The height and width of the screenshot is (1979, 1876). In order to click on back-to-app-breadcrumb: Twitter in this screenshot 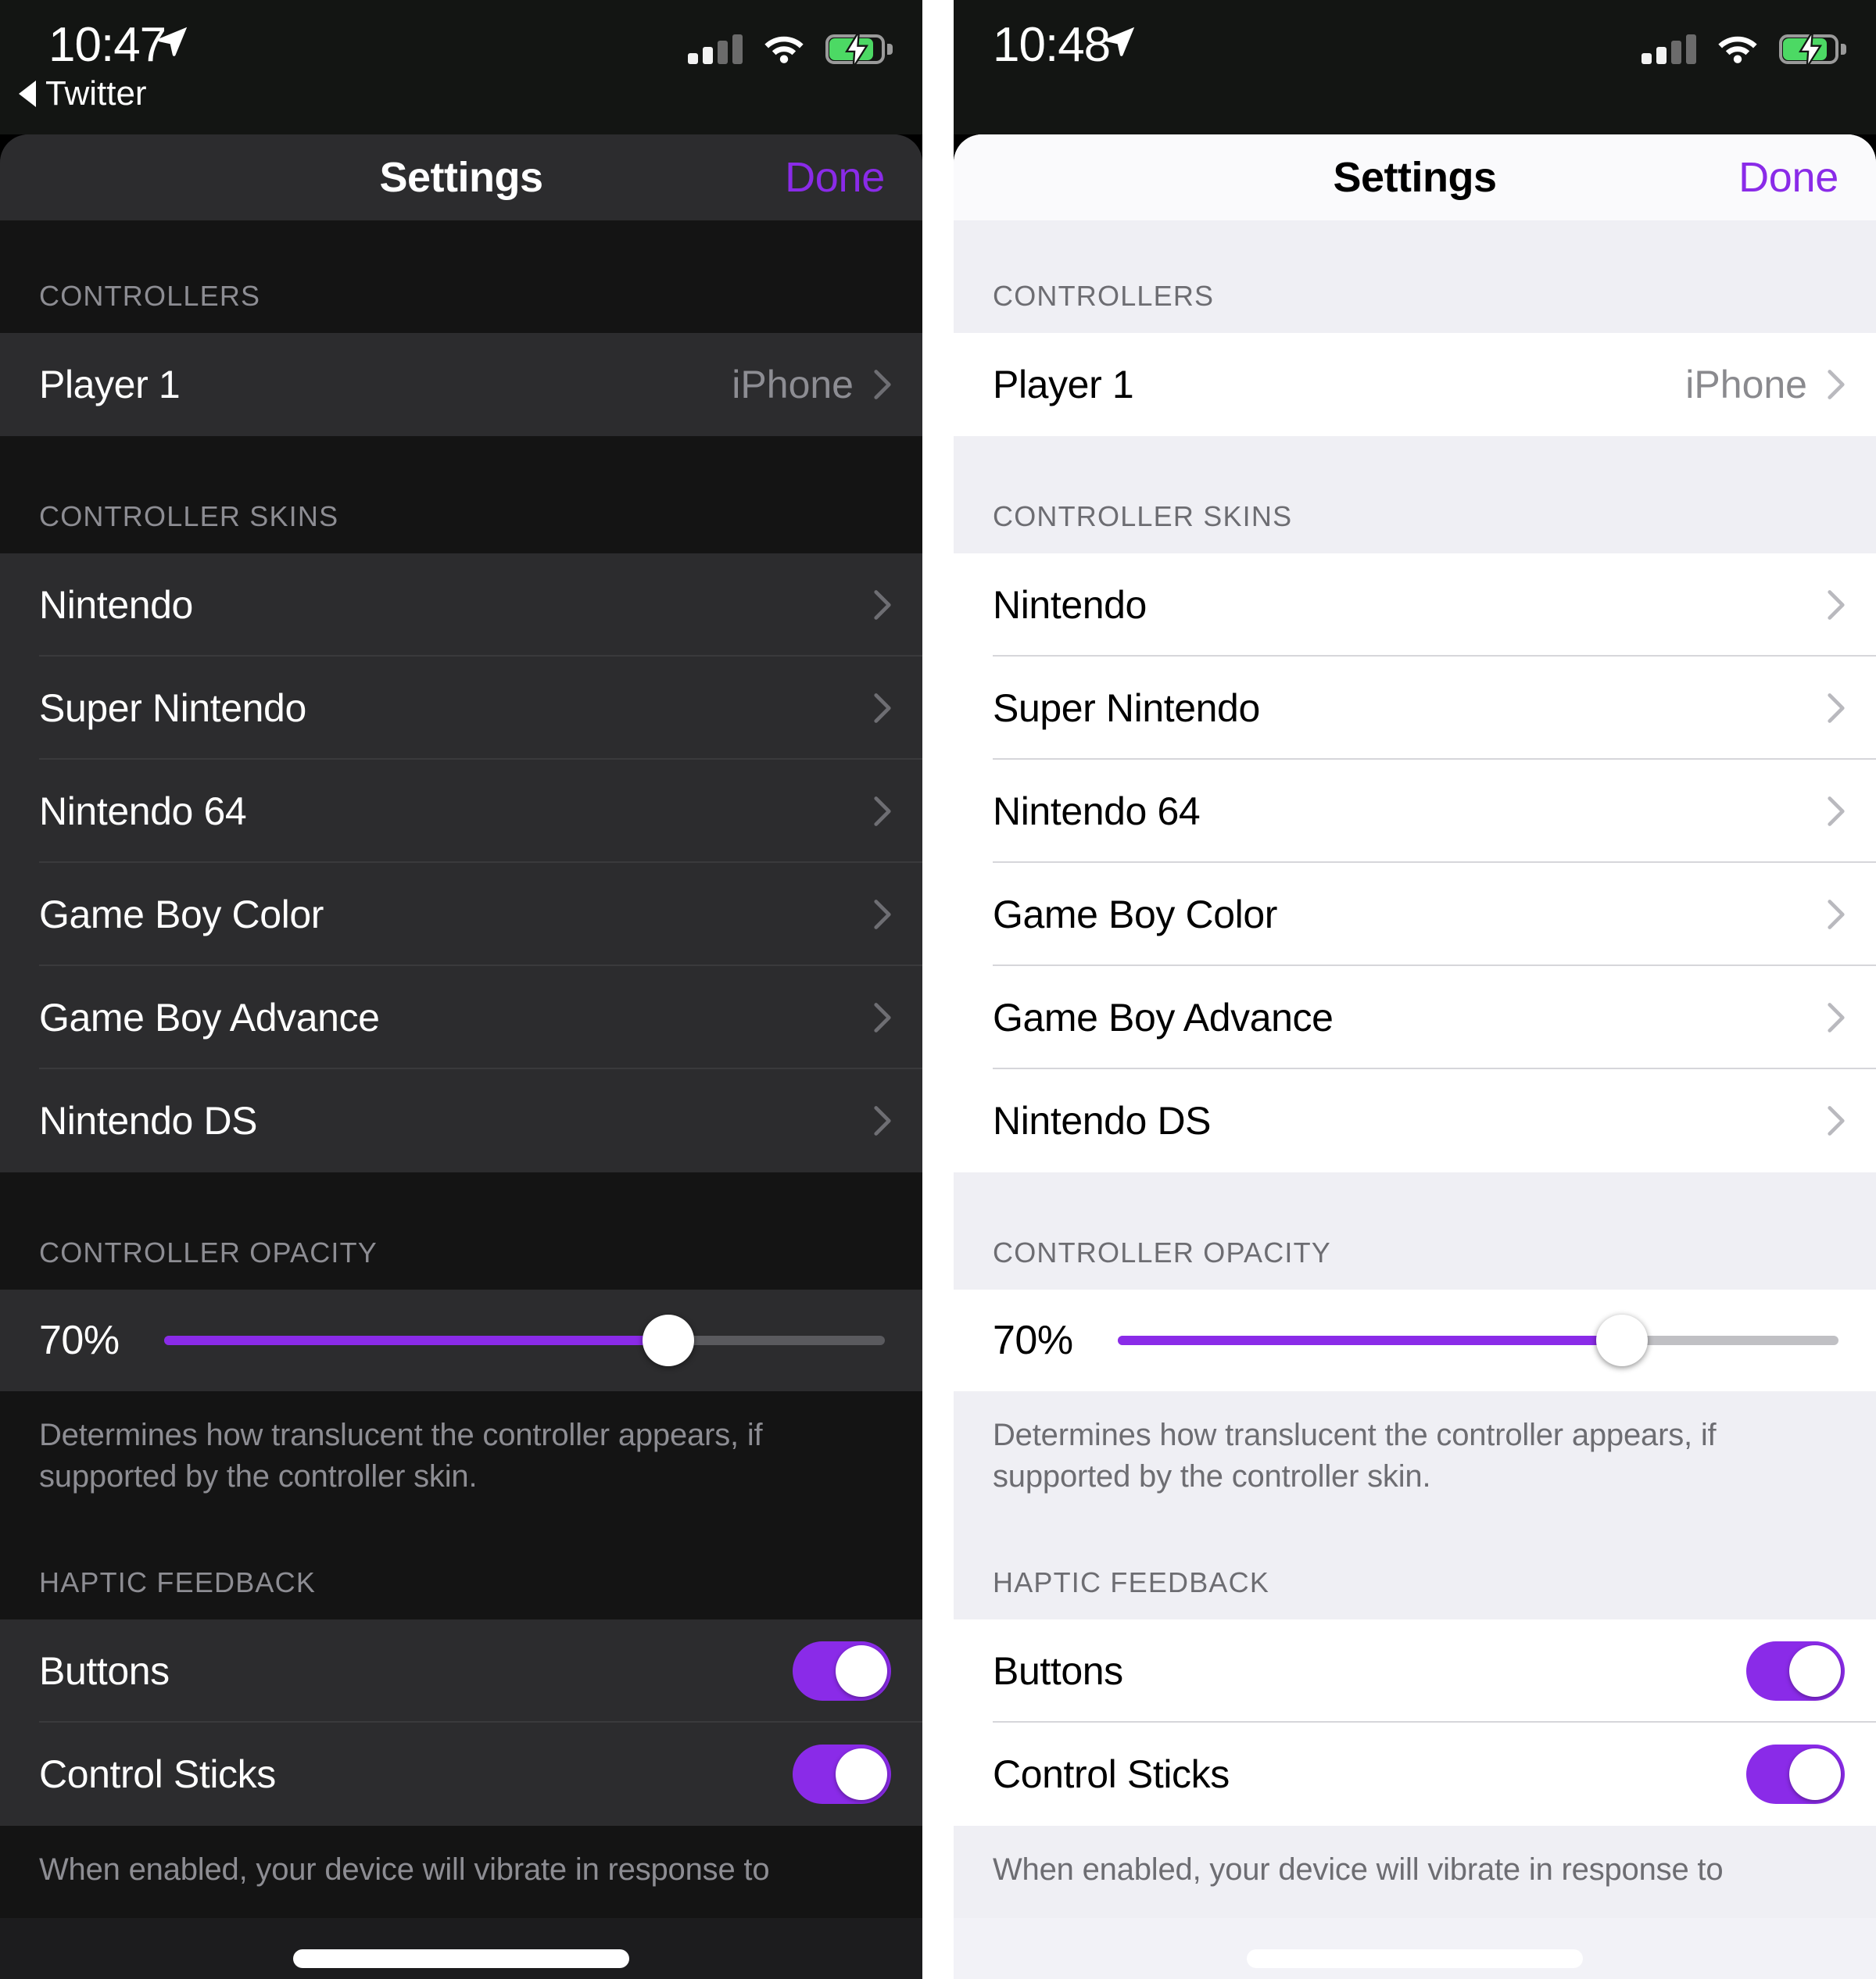, I will do `click(83, 93)`.